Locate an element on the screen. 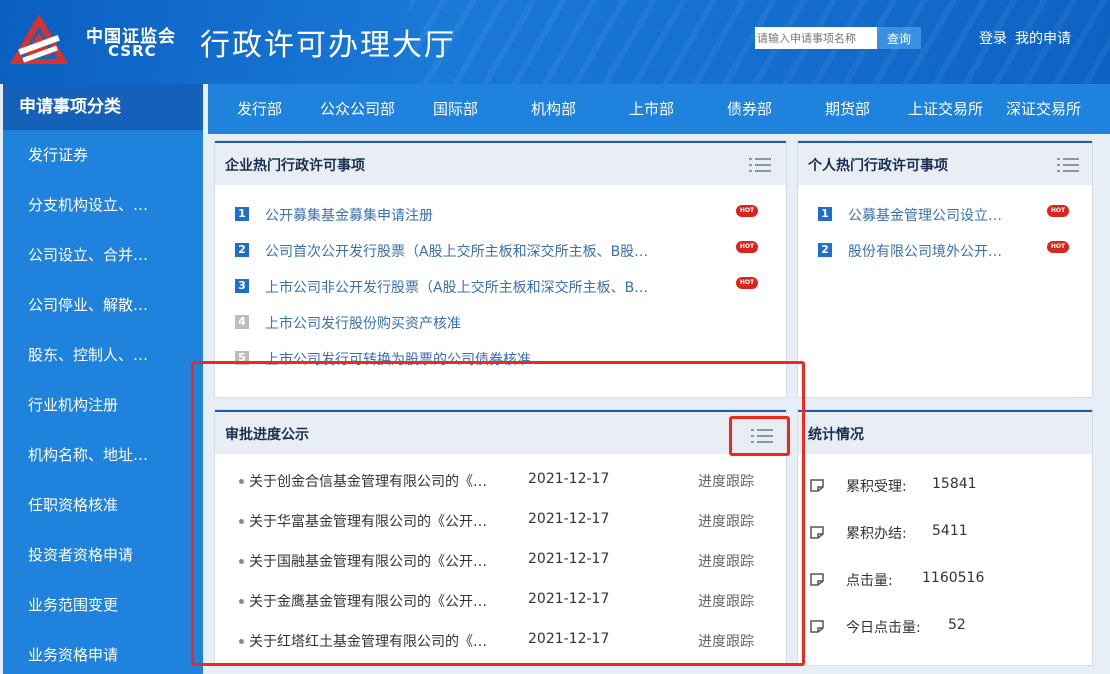 This screenshot has width=1110, height=674. table-row: 关于华富基金管理有限公司的《公开… 2021-12-17 进度跟踪 is located at coordinates (509, 521).